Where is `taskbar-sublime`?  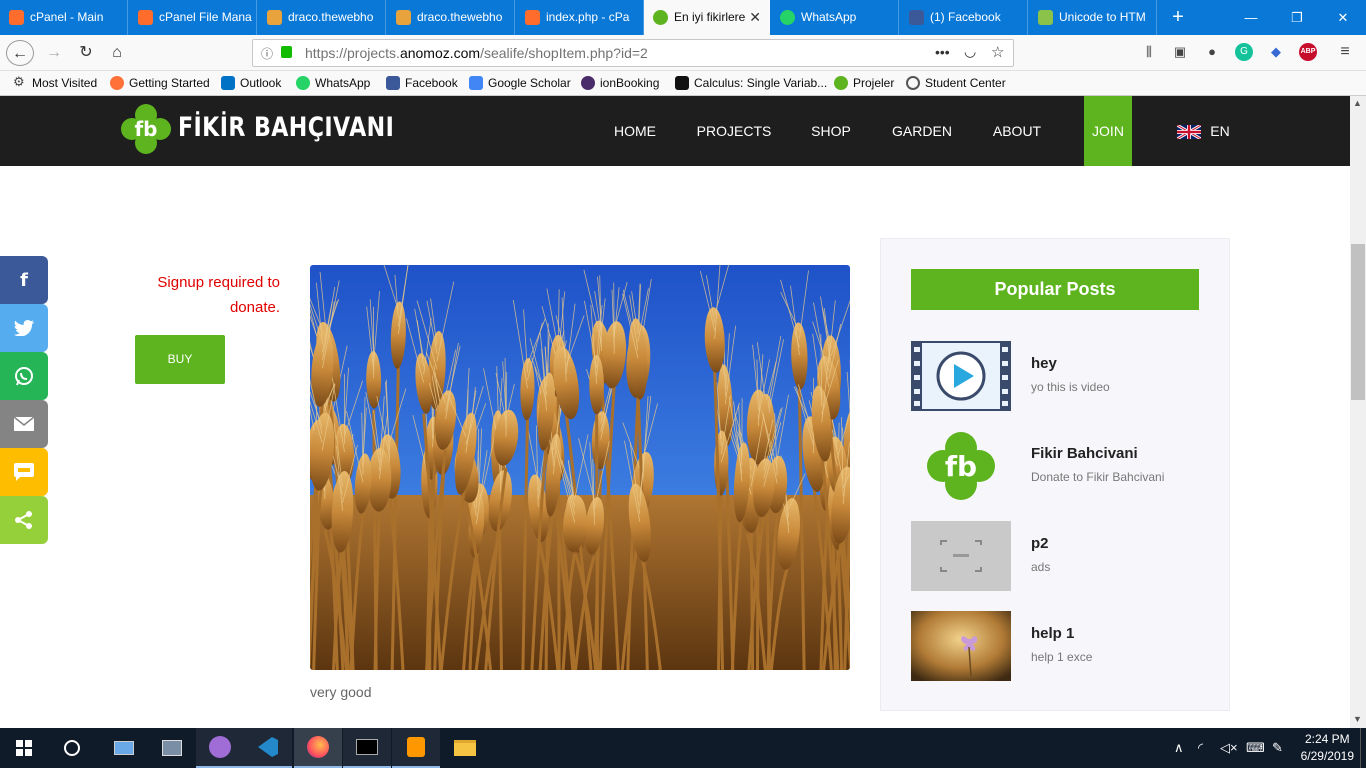 taskbar-sublime is located at coordinates (416, 748).